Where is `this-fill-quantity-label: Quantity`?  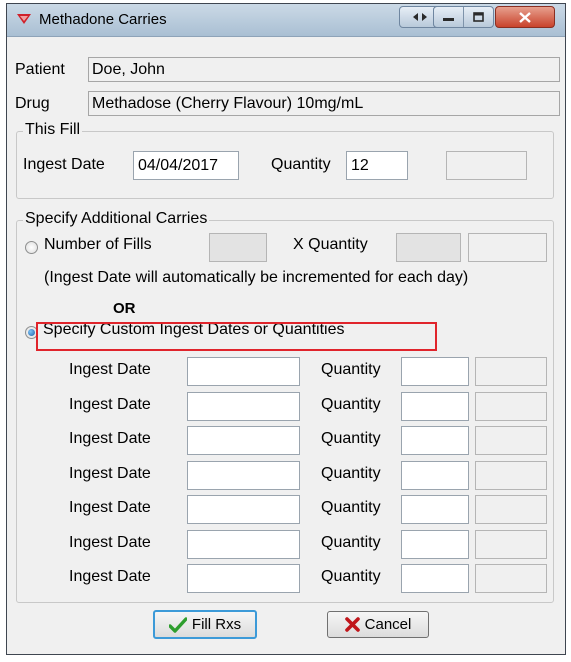
this-fill-quantity-label: Quantity is located at coordinates (301, 164).